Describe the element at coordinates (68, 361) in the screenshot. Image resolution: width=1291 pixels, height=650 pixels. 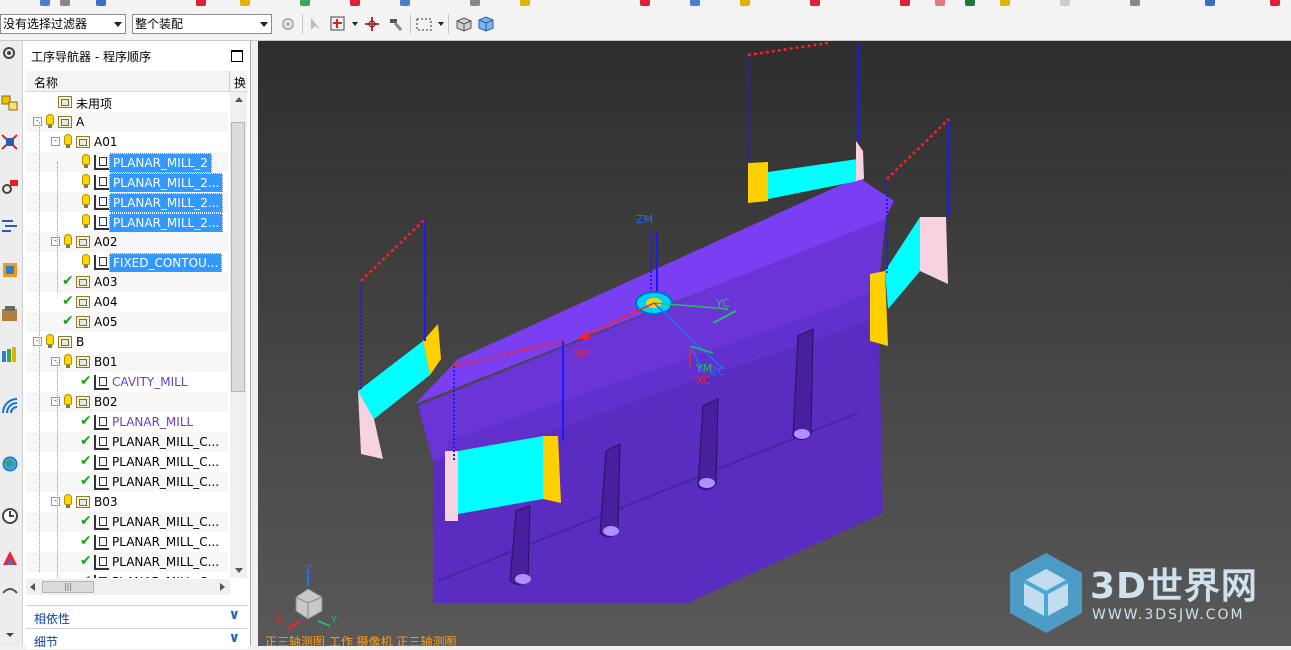
I see `needs-regenerate-icon` at that location.